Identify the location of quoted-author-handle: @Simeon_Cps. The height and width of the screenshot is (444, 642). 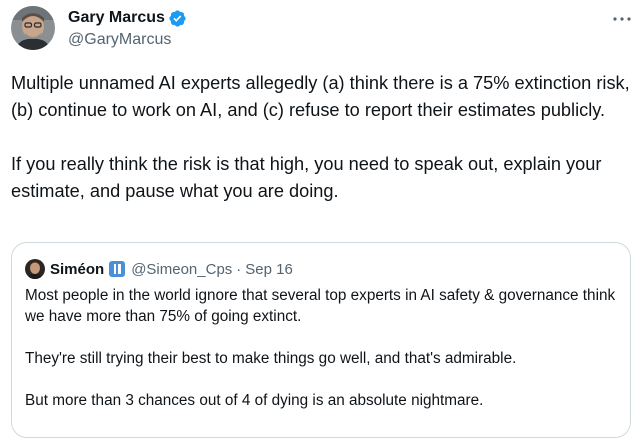
(181, 269).